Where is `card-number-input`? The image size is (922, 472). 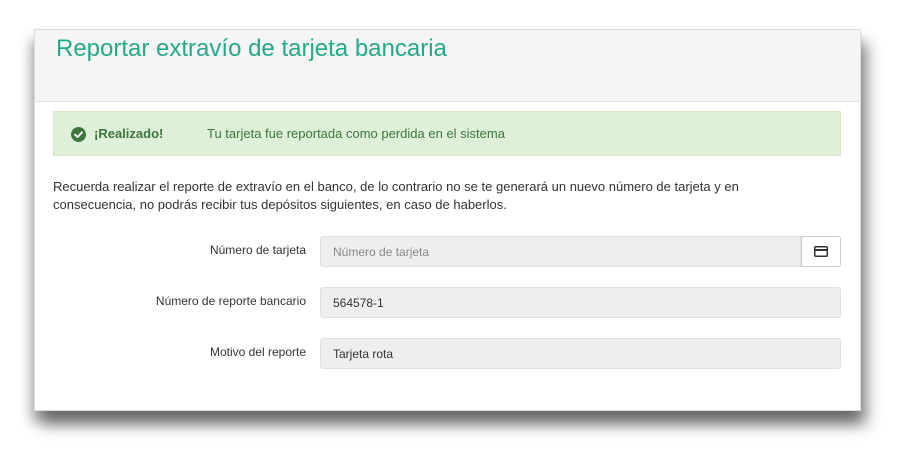 card-number-input is located at coordinates (560, 251).